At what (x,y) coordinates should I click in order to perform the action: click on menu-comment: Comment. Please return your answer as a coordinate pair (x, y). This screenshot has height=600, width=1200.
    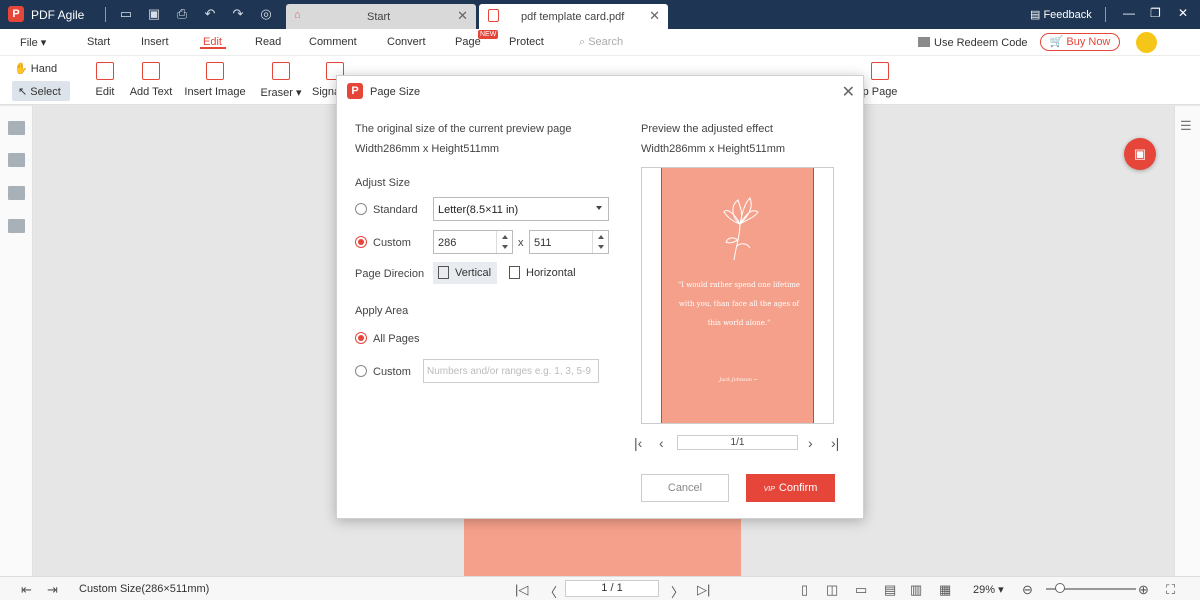
    Looking at the image, I should click on (333, 42).